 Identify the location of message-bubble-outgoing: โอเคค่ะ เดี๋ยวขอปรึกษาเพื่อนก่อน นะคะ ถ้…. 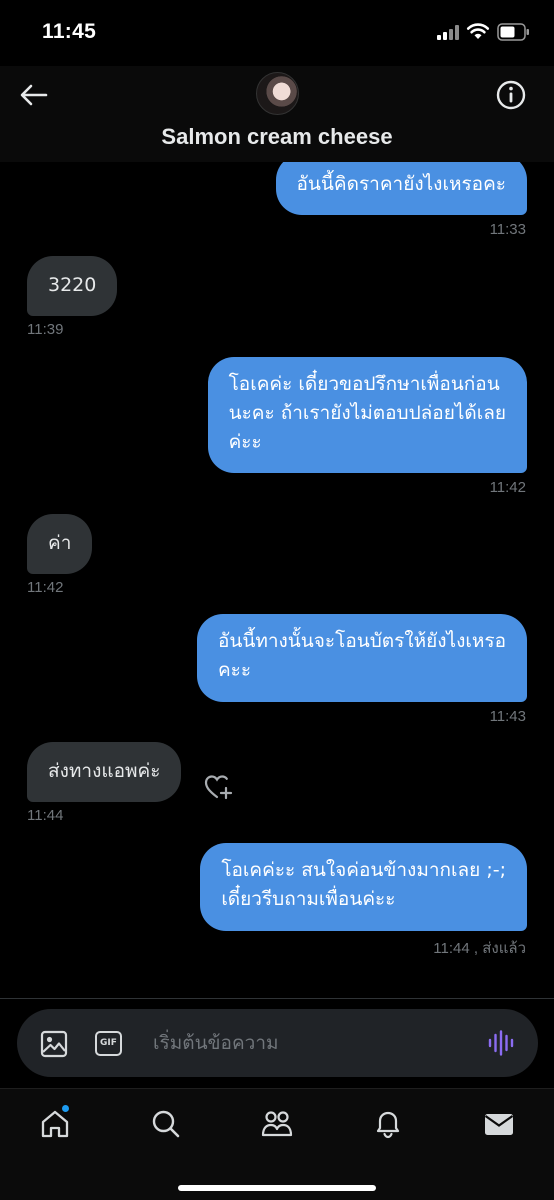
(367, 415).